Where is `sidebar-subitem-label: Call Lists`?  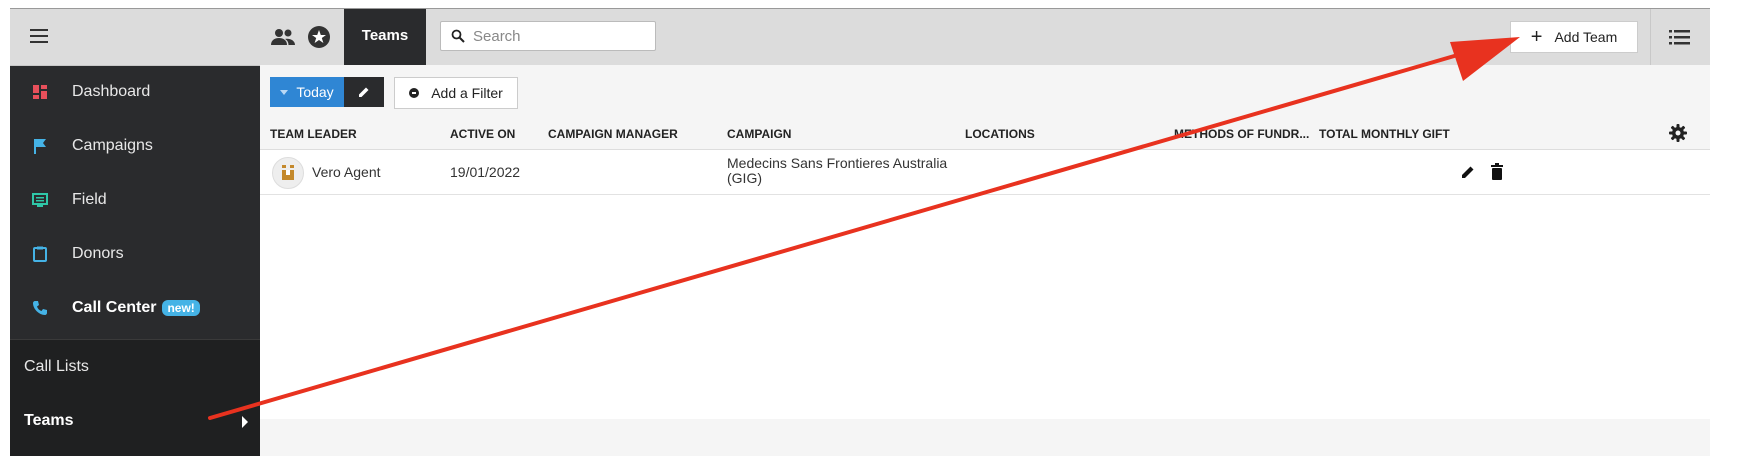 sidebar-subitem-label: Call Lists is located at coordinates (56, 366).